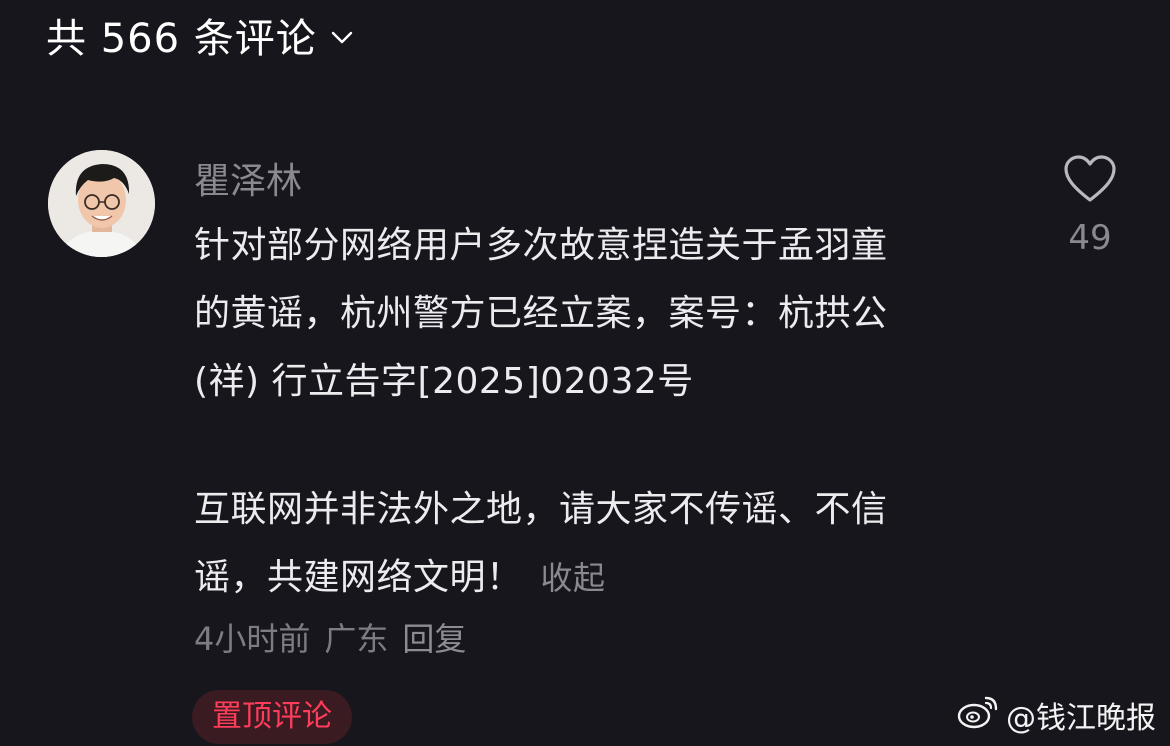  Describe the element at coordinates (541, 245) in the screenshot. I see `comment-line: 针对部分网络用户多次故意捏造关于孟羽童` at that location.